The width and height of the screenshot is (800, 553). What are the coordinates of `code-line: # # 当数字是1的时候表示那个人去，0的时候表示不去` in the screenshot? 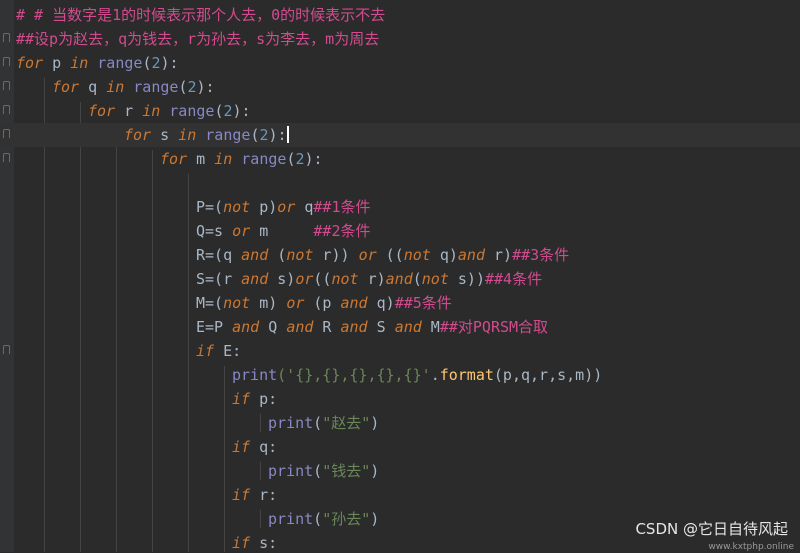 It's located at (400, 15).